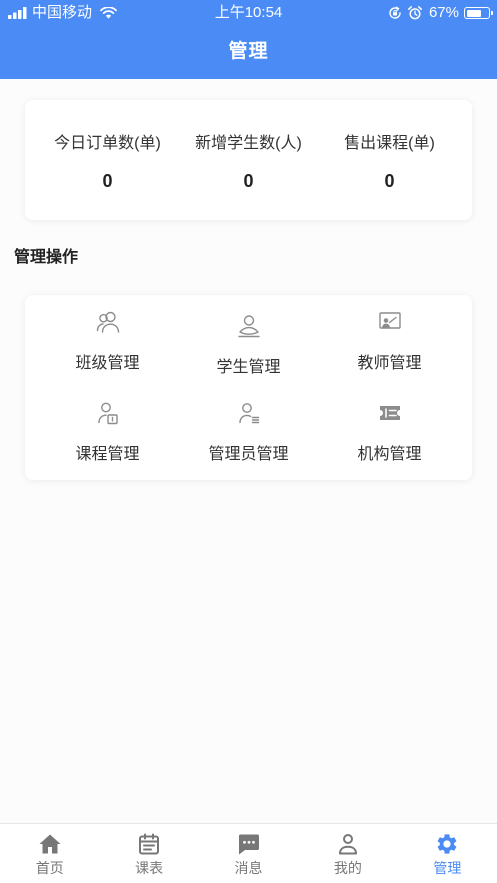 The image size is (497, 883). Describe the element at coordinates (108, 13) in the screenshot. I see `wifi-icon` at that location.